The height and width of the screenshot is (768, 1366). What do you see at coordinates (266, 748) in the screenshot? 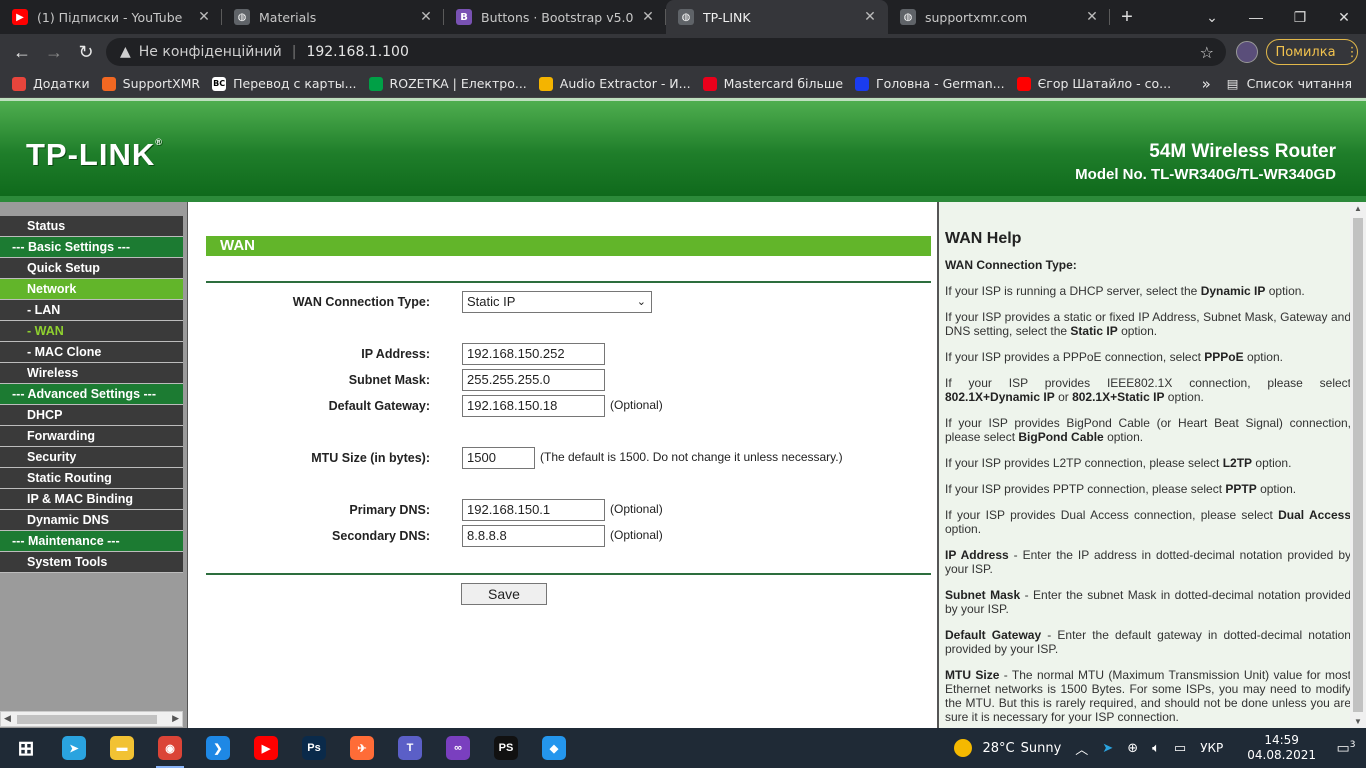
I see `youtube-icon: ▶` at bounding box center [266, 748].